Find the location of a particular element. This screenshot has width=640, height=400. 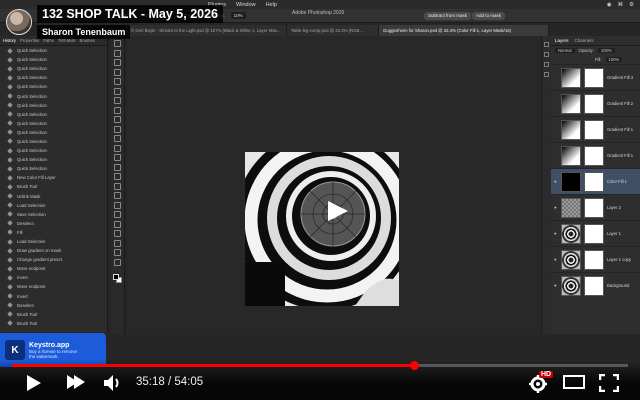

play-icon is located at coordinates (337, 211).